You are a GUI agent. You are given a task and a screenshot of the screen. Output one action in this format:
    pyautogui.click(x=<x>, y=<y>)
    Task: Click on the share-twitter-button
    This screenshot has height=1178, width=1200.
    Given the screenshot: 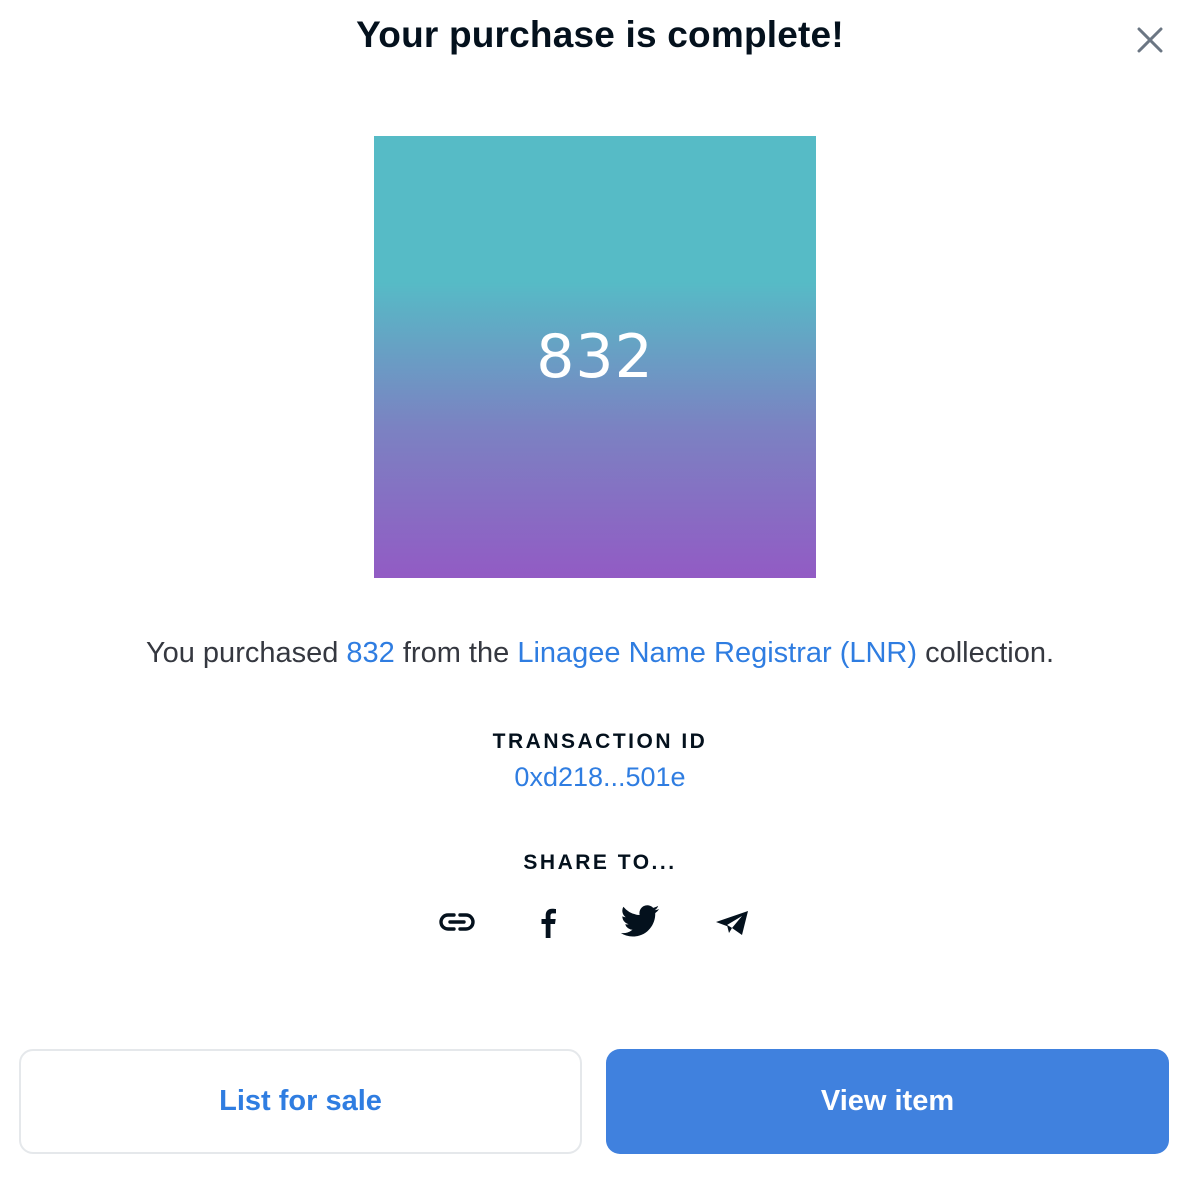 What is the action you would take?
    pyautogui.click(x=640, y=922)
    